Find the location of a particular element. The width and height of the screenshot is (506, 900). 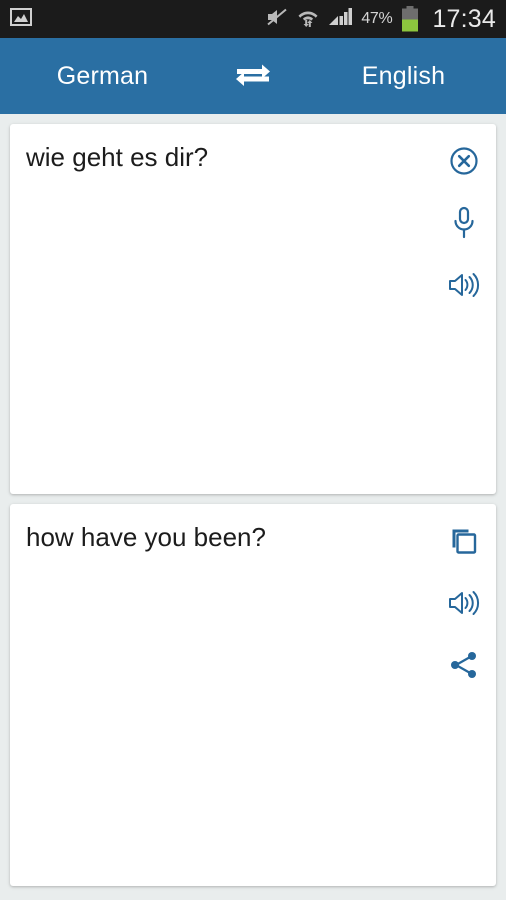

source-text: wie geht es dir? is located at coordinates (226, 157).